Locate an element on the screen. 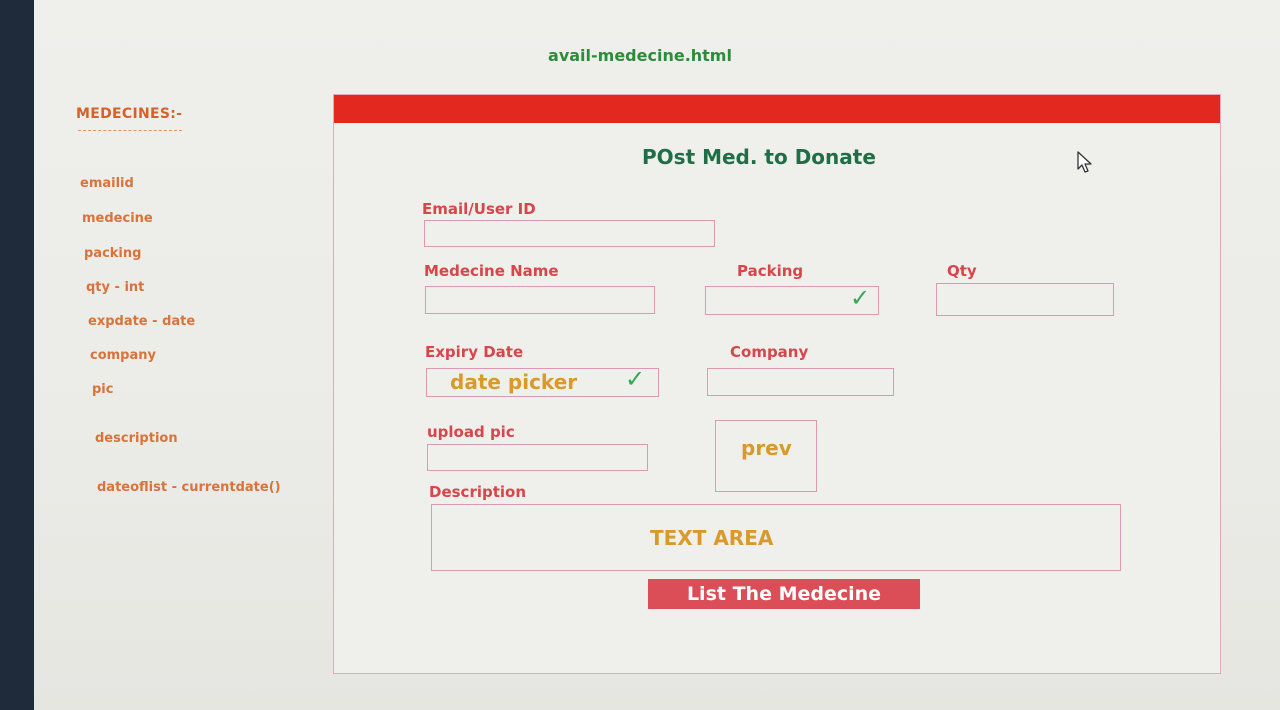  sidebar-field-qty: qty - int is located at coordinates (115, 287).